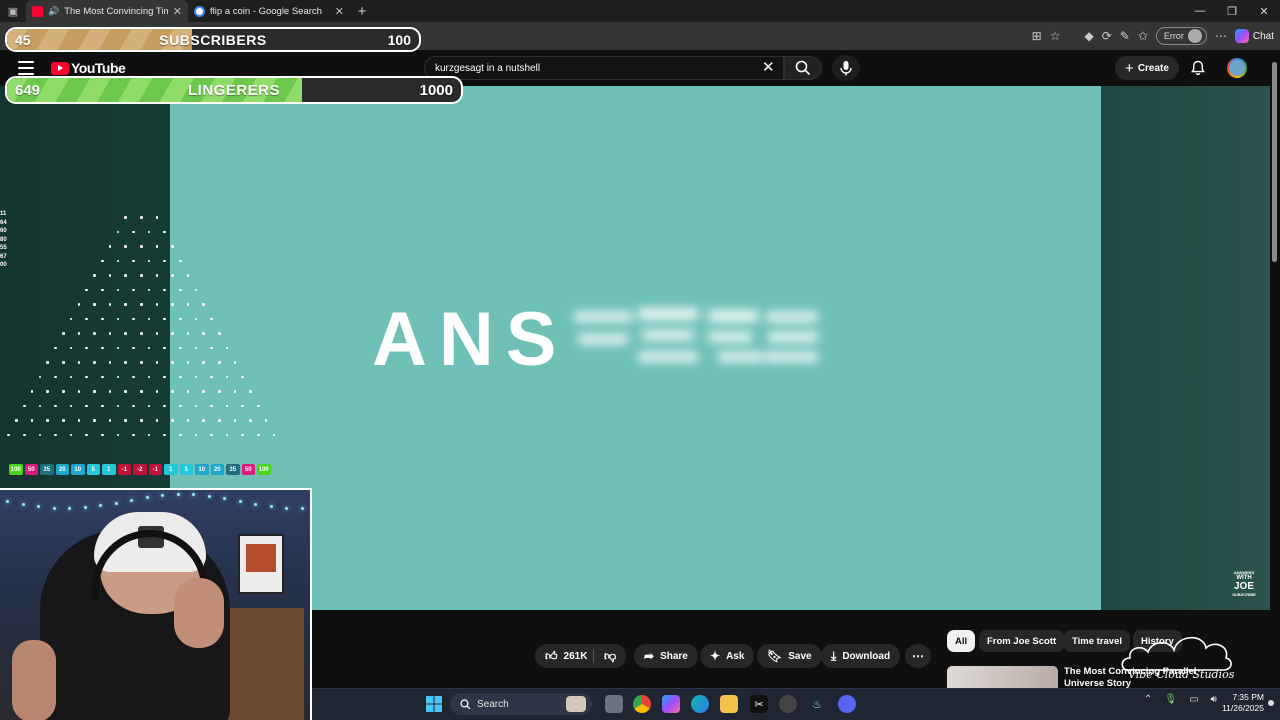 The width and height of the screenshot is (1280, 720). What do you see at coordinates (1274, 162) in the screenshot?
I see `scrollbar-thumb` at bounding box center [1274, 162].